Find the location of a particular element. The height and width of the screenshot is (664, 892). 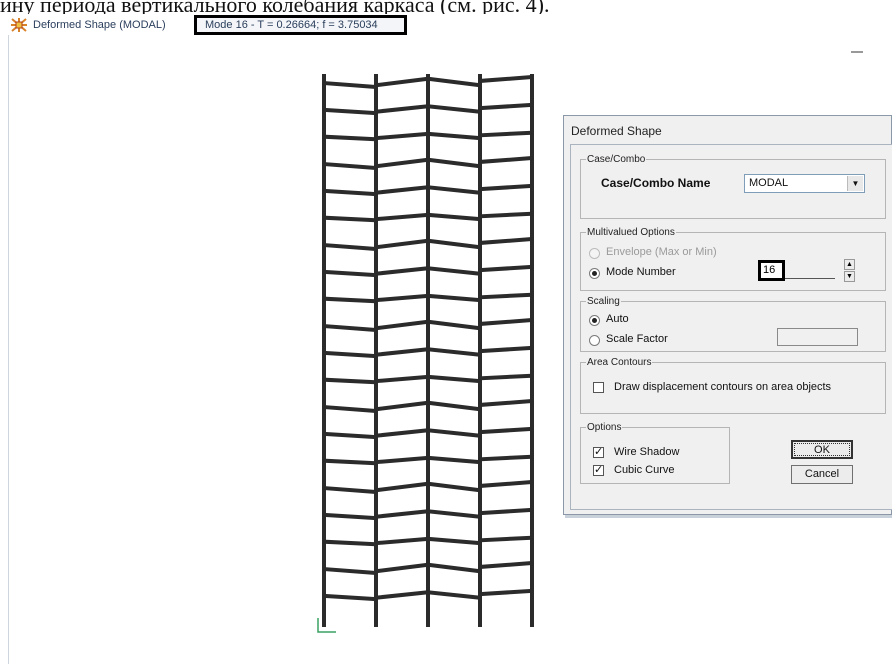

cubic-curve-label: Cubic Curve is located at coordinates (644, 470).